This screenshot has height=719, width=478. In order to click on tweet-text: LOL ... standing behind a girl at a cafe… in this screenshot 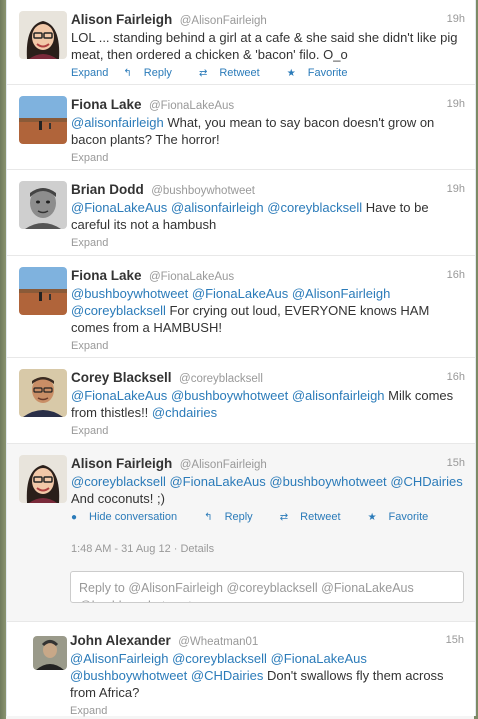, I will do `click(268, 46)`.